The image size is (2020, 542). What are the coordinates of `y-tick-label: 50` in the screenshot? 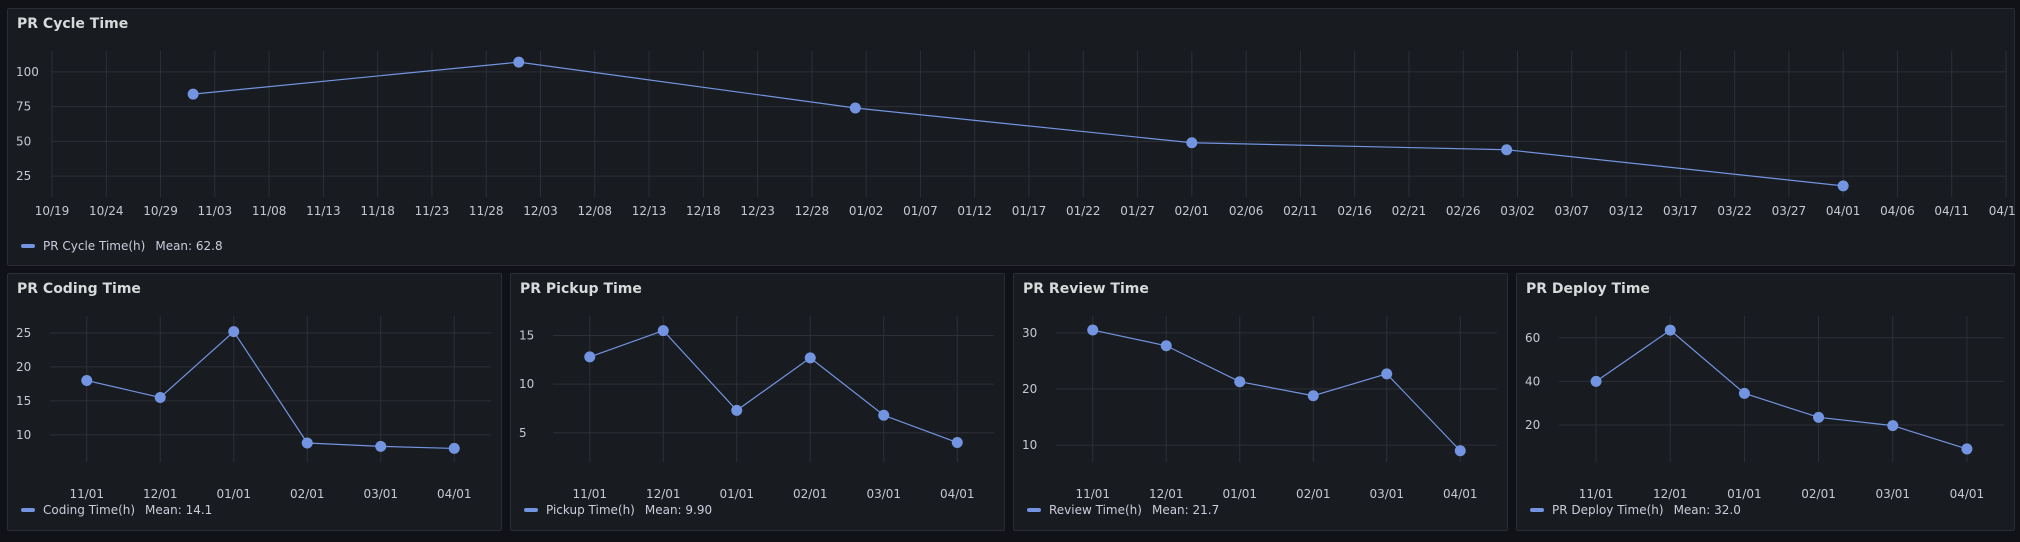 It's located at (23, 141).